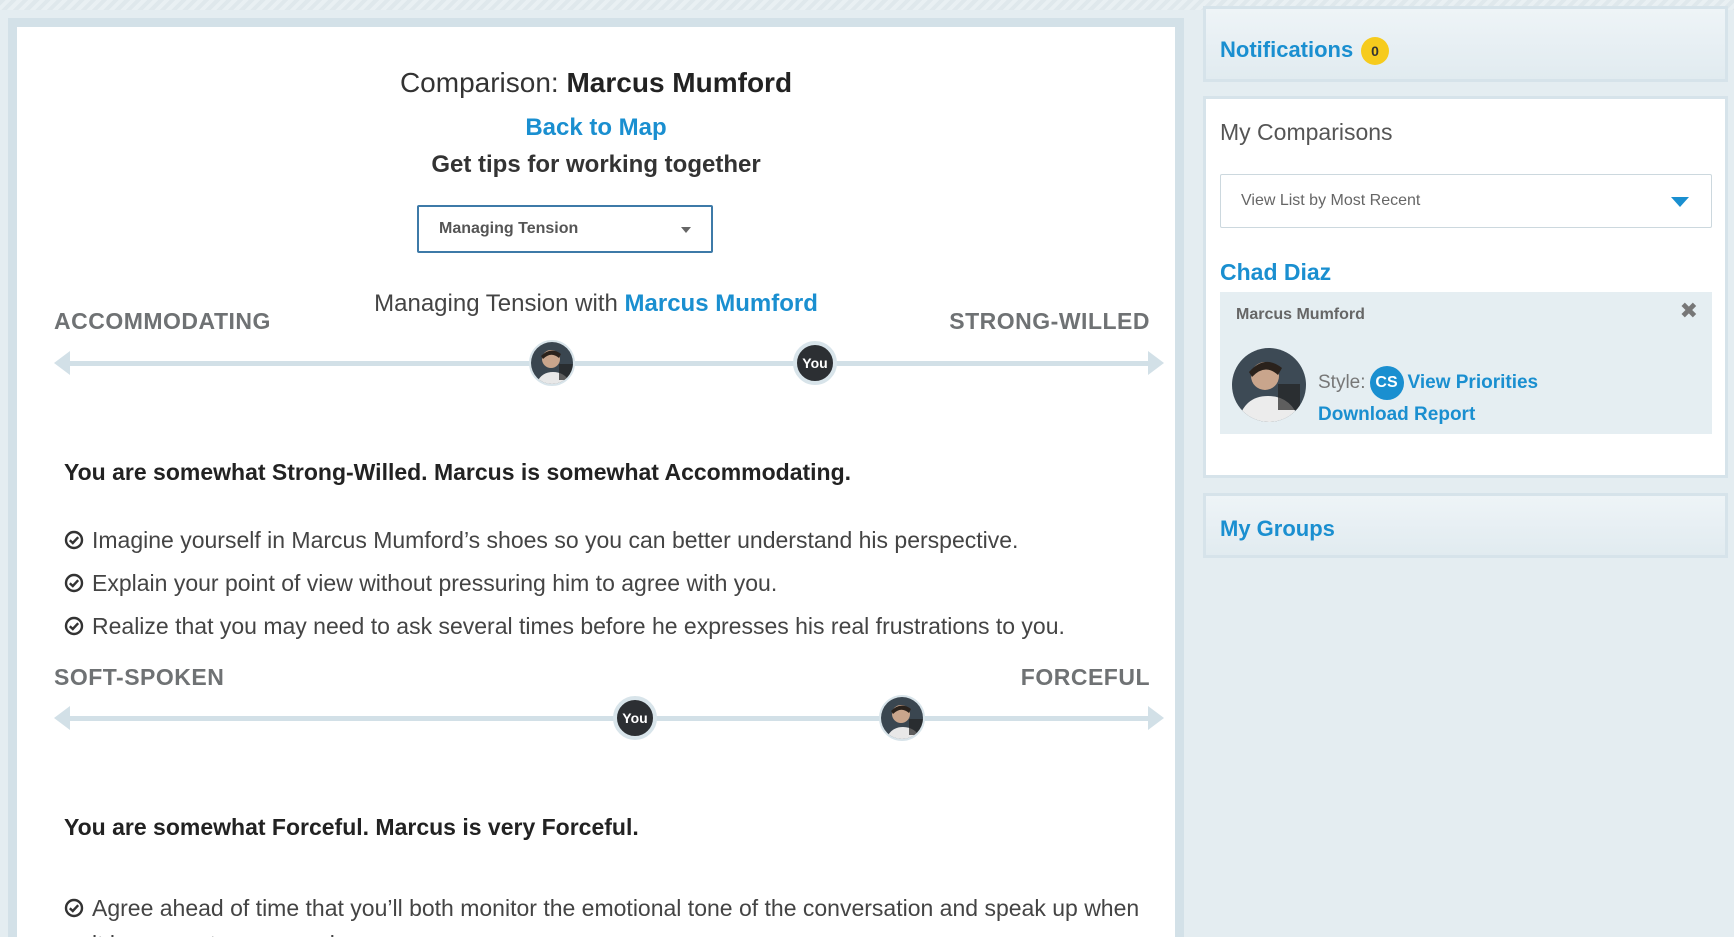 This screenshot has height=937, width=1734. Describe the element at coordinates (1375, 51) in the screenshot. I see `notifications-count-badge: 0` at that location.